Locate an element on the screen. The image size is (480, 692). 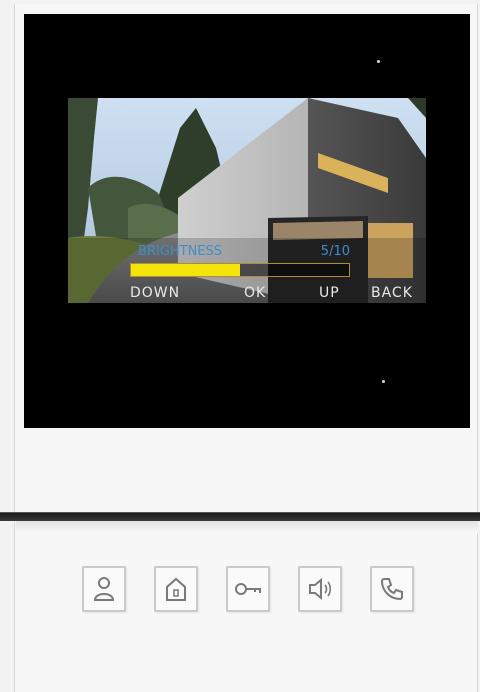
home-icon is located at coordinates (176, 589).